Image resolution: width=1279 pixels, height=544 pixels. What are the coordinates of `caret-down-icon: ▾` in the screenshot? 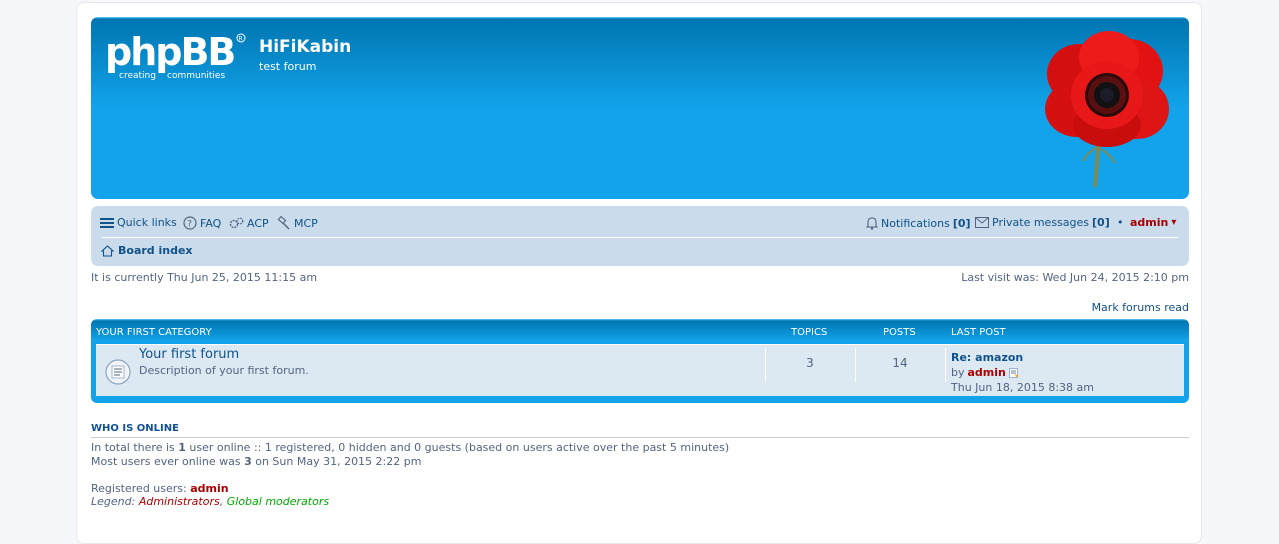 It's located at (1174, 222).